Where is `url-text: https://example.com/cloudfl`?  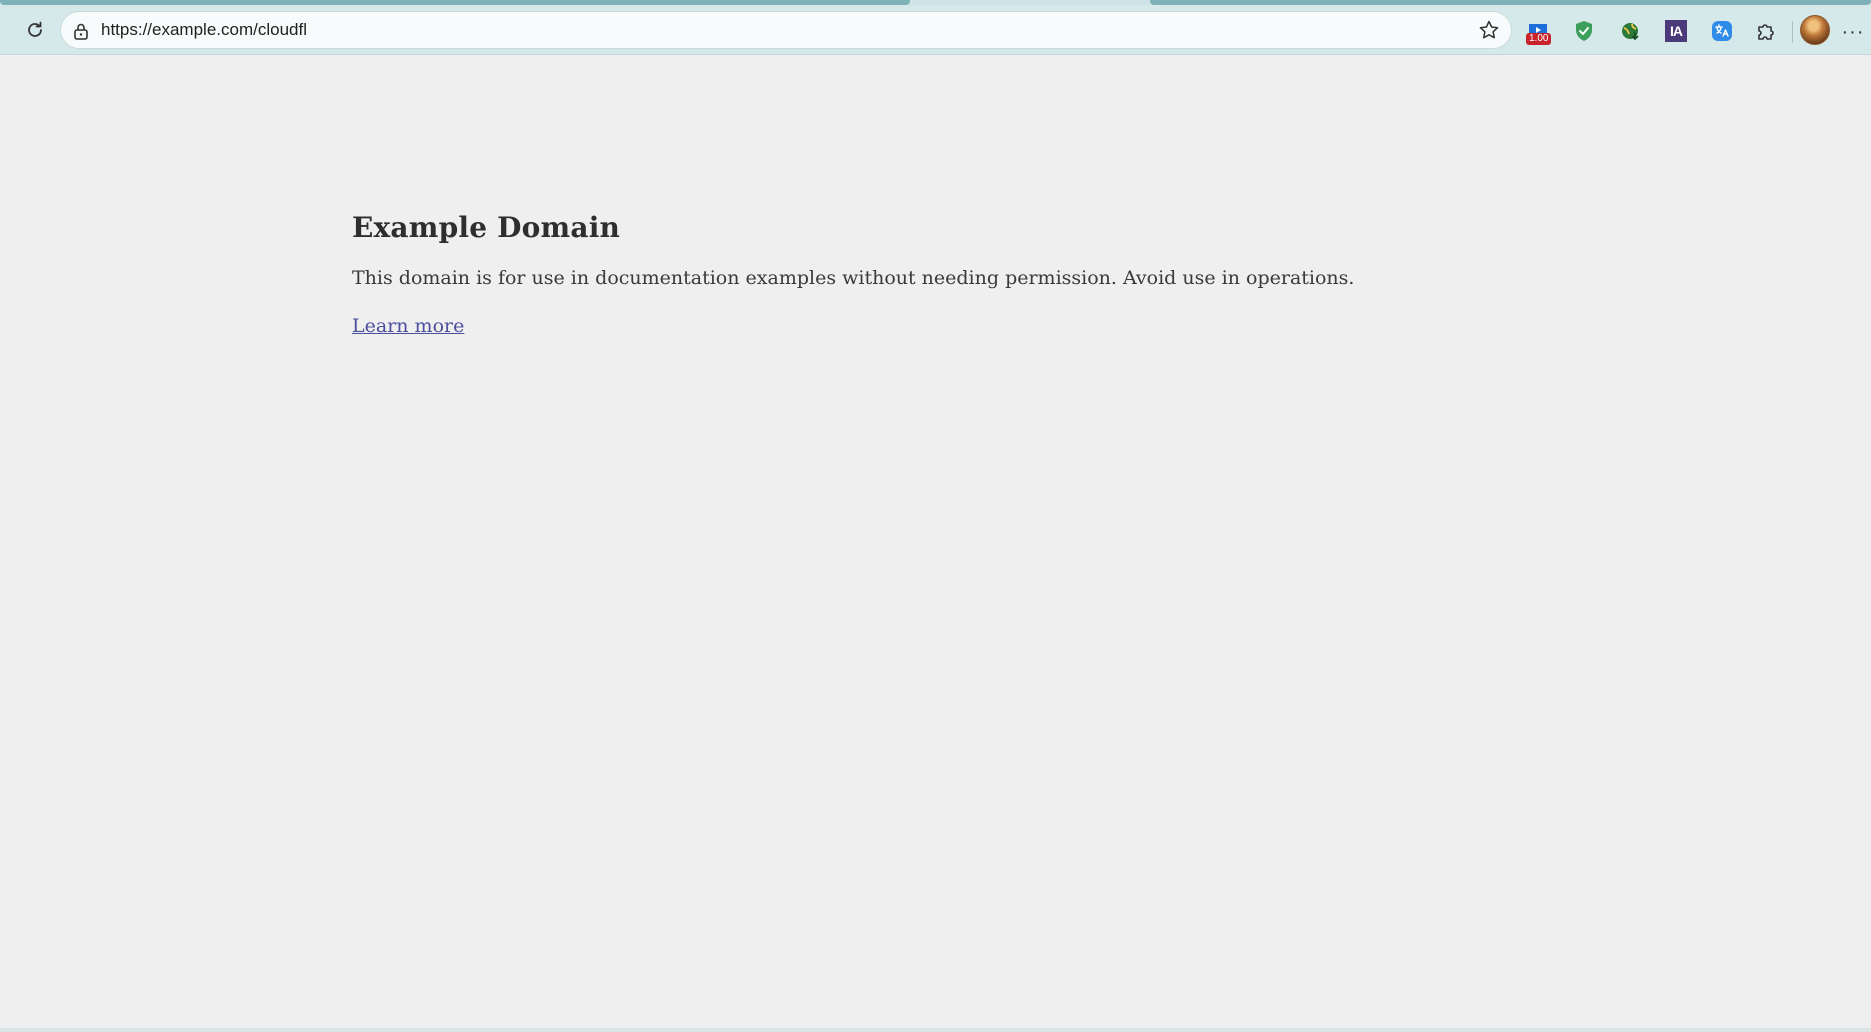
url-text: https://example.com/cloudfl is located at coordinates (204, 30).